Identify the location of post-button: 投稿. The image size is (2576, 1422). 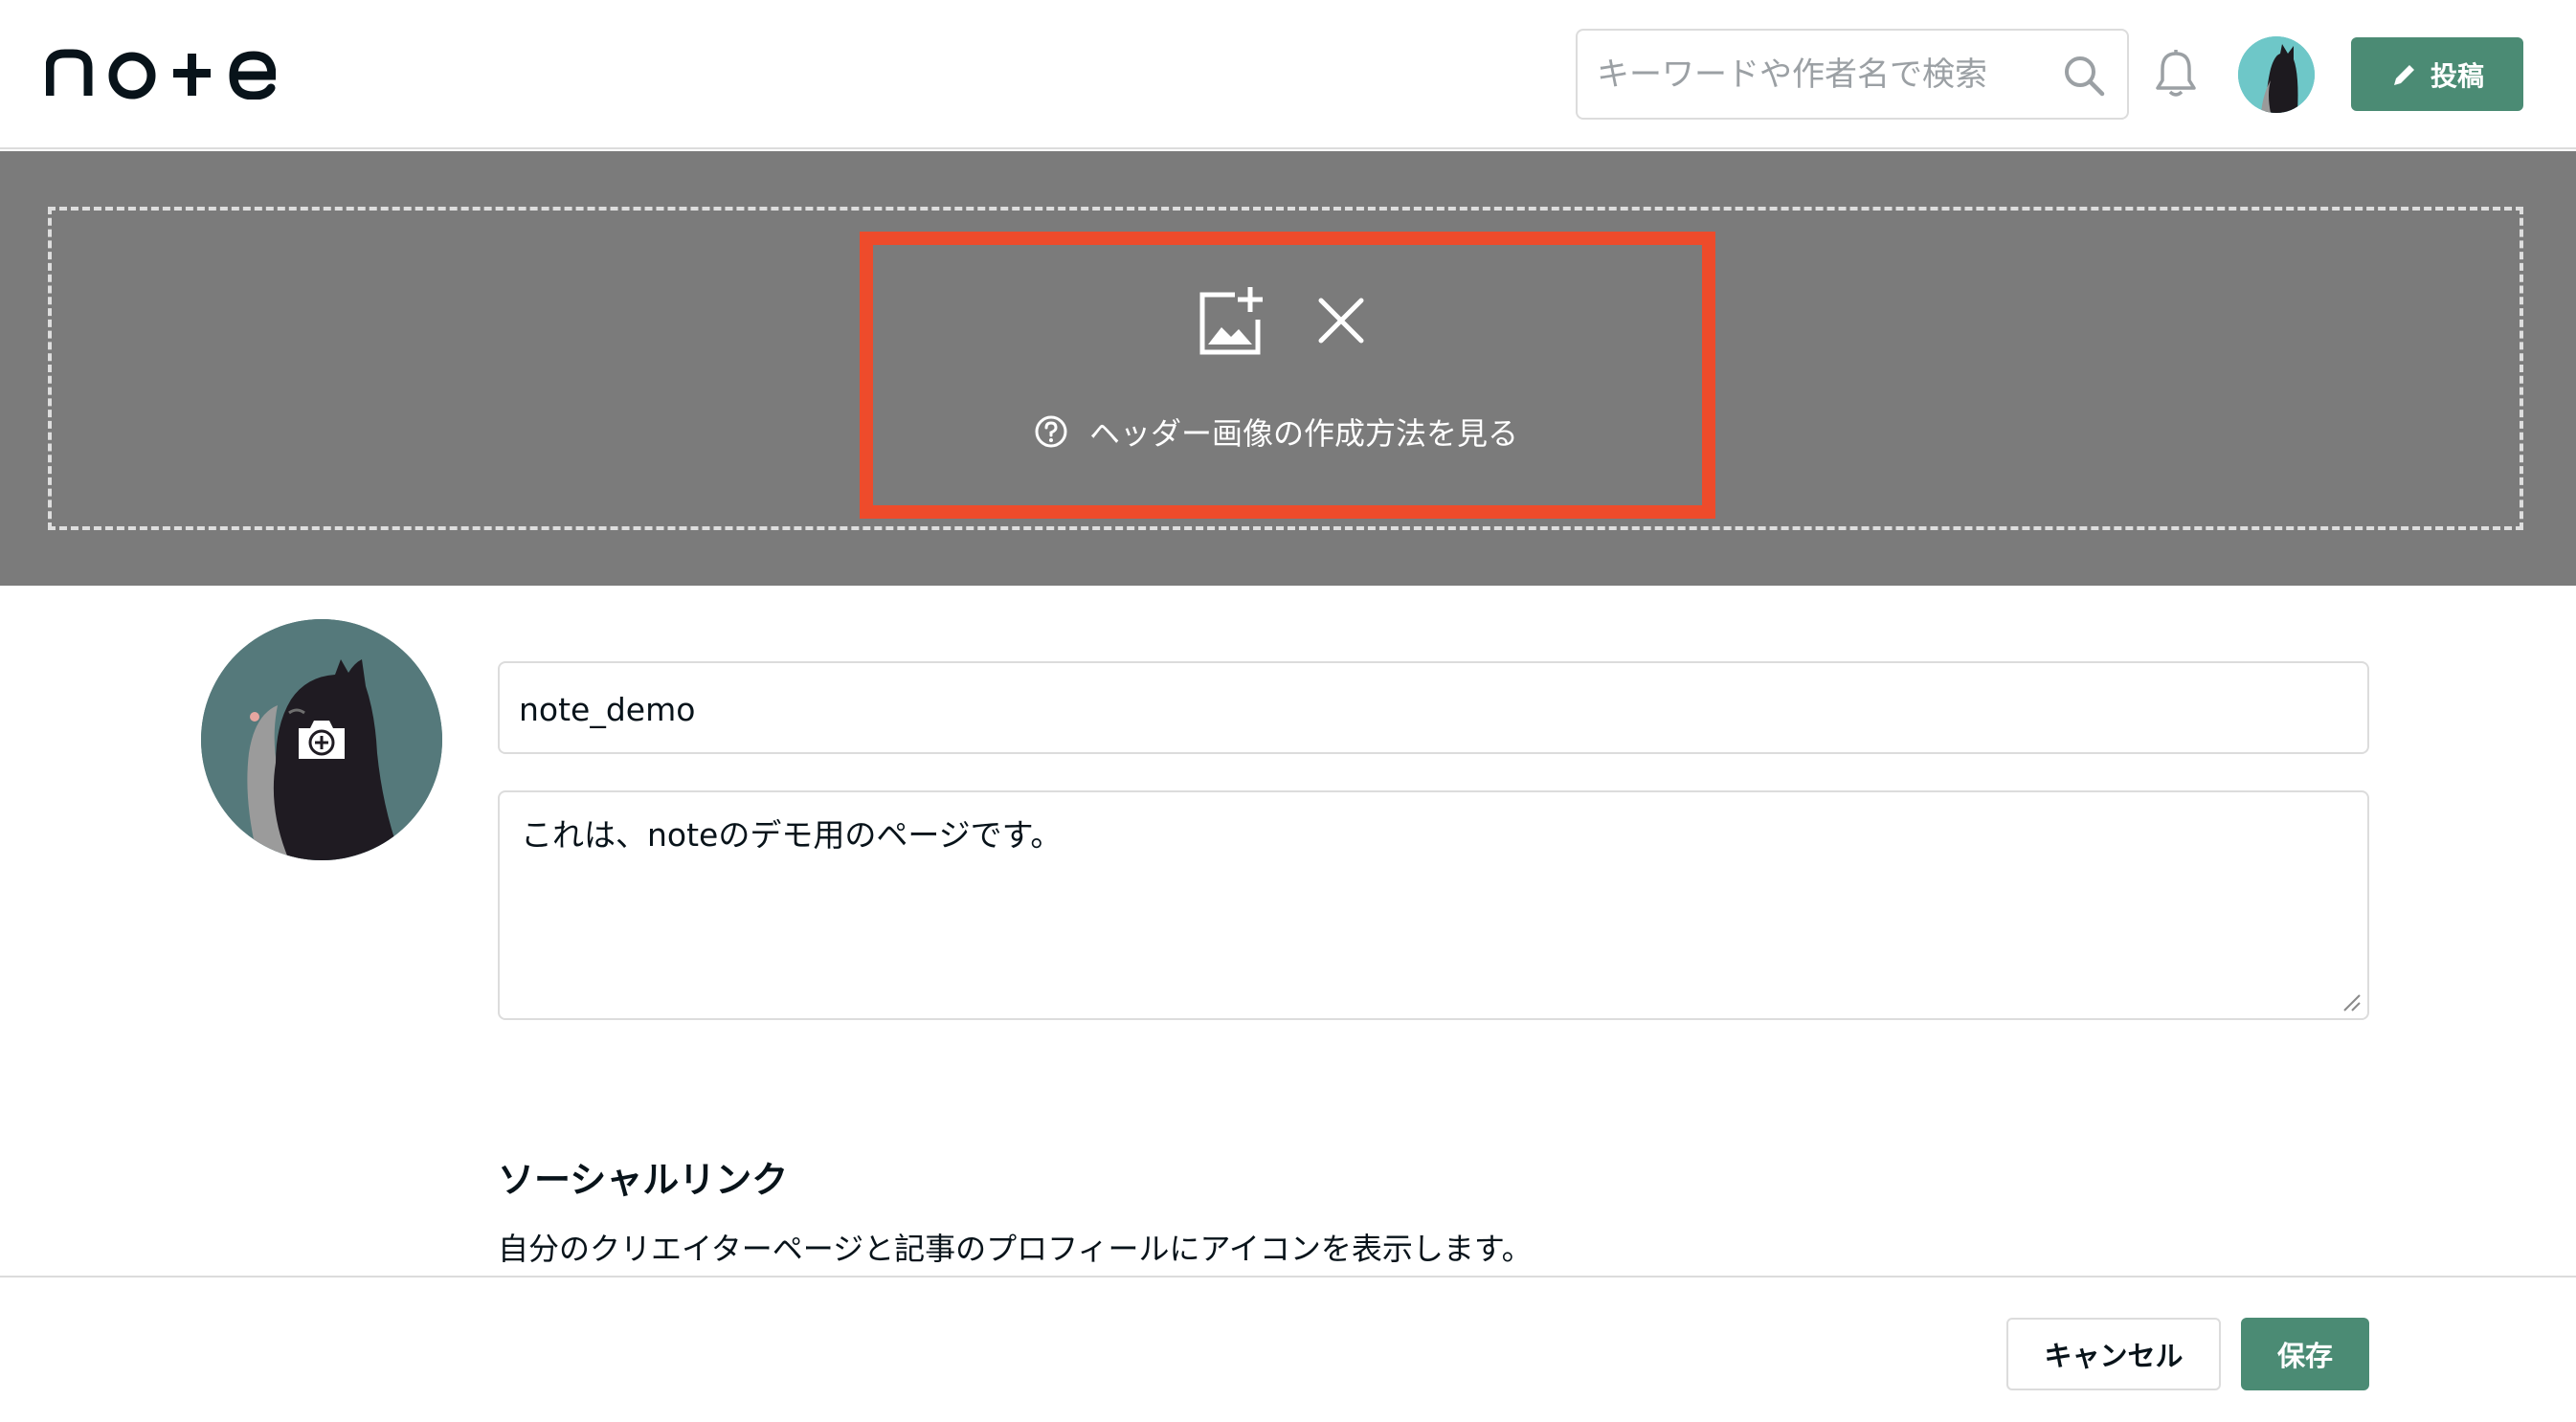
(2437, 74).